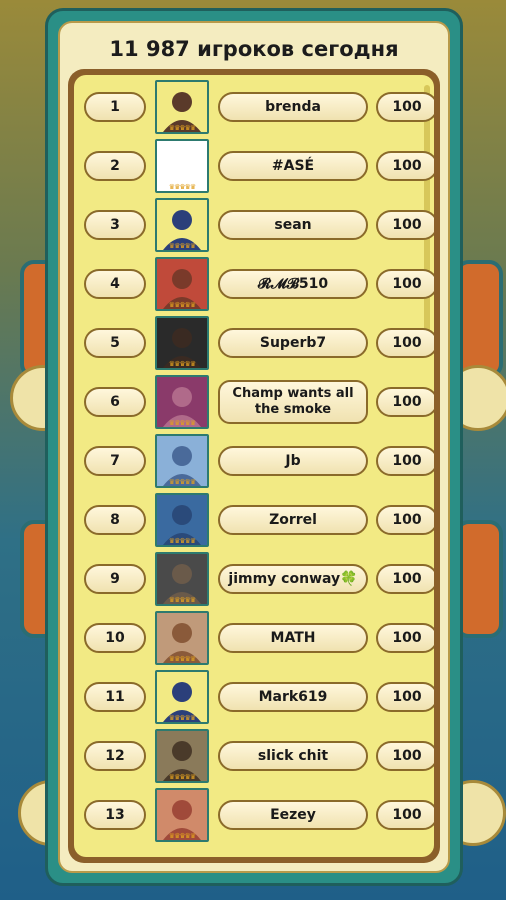 The width and height of the screenshot is (506, 900). Describe the element at coordinates (115, 756) in the screenshot. I see `rank-badge: 12` at that location.